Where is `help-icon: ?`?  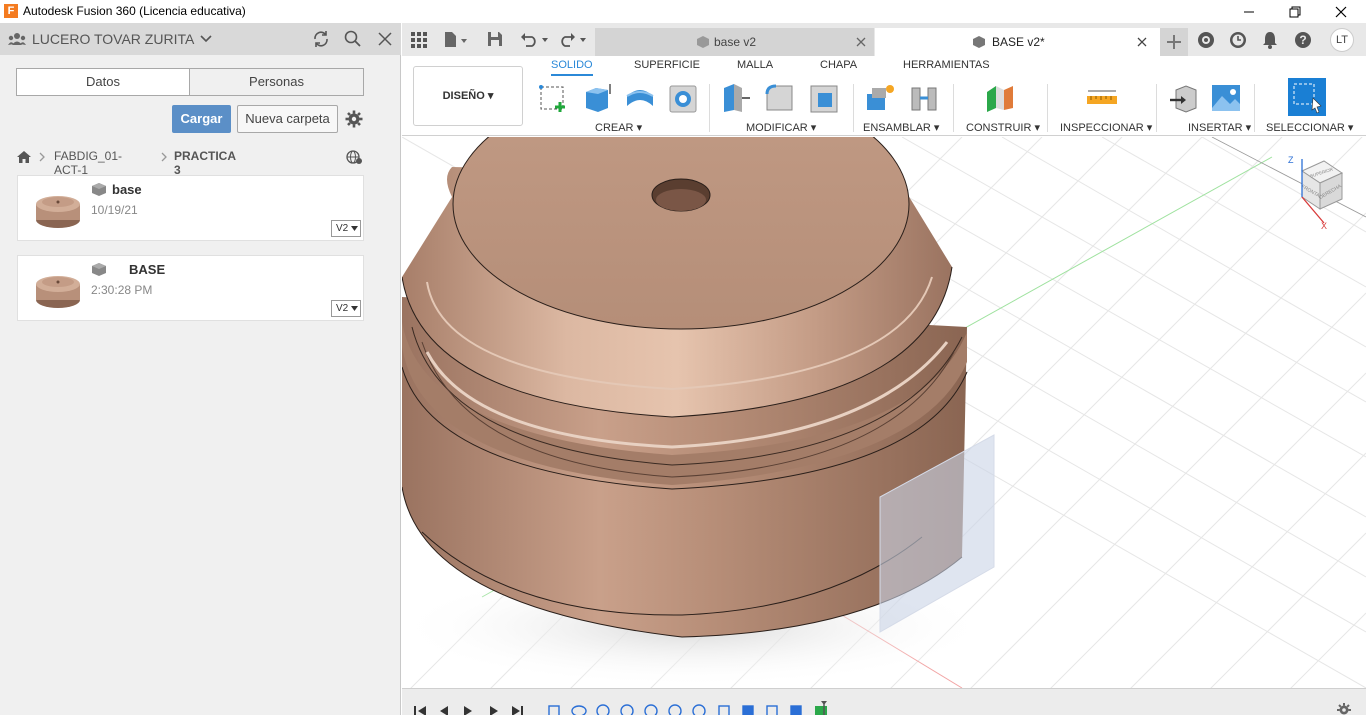
help-icon: ? is located at coordinates (1303, 40).